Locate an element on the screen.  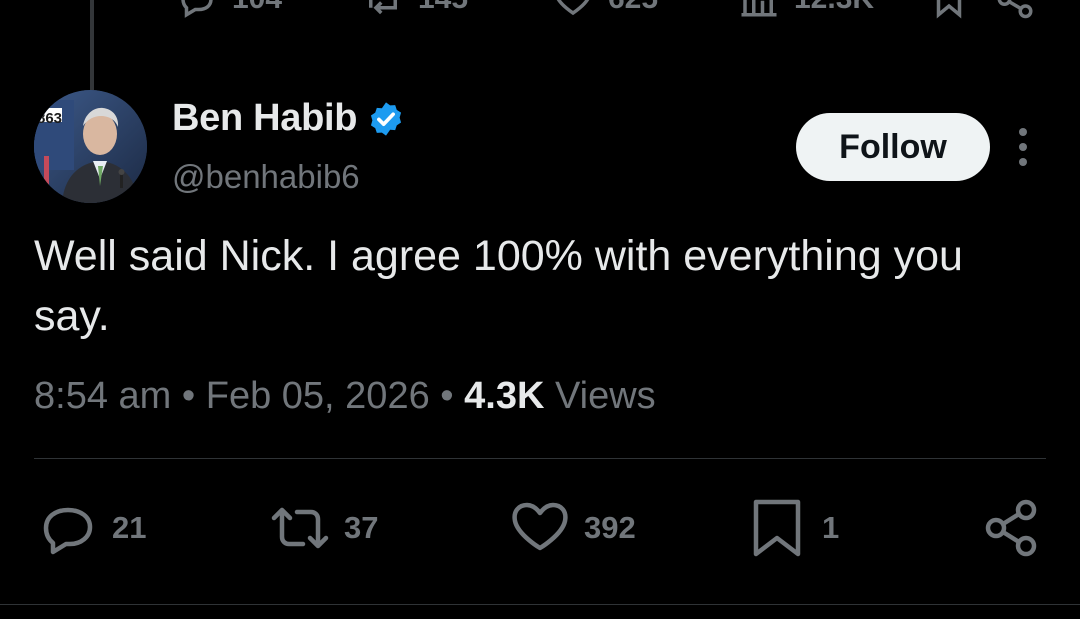
repost-button: 37 is located at coordinates (324, 528).